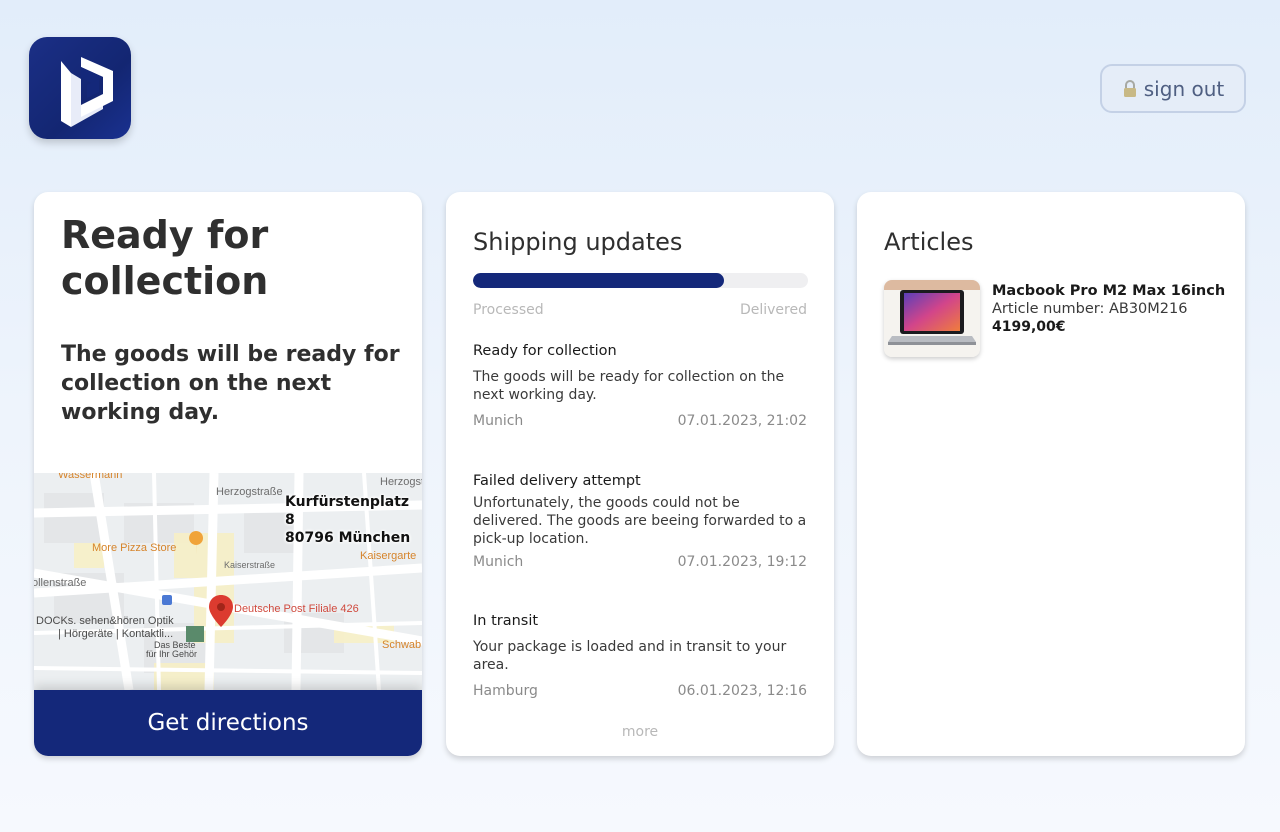 The height and width of the screenshot is (832, 1280). Describe the element at coordinates (134, 548) in the screenshot. I see `svg-text: More Pizza Store` at that location.